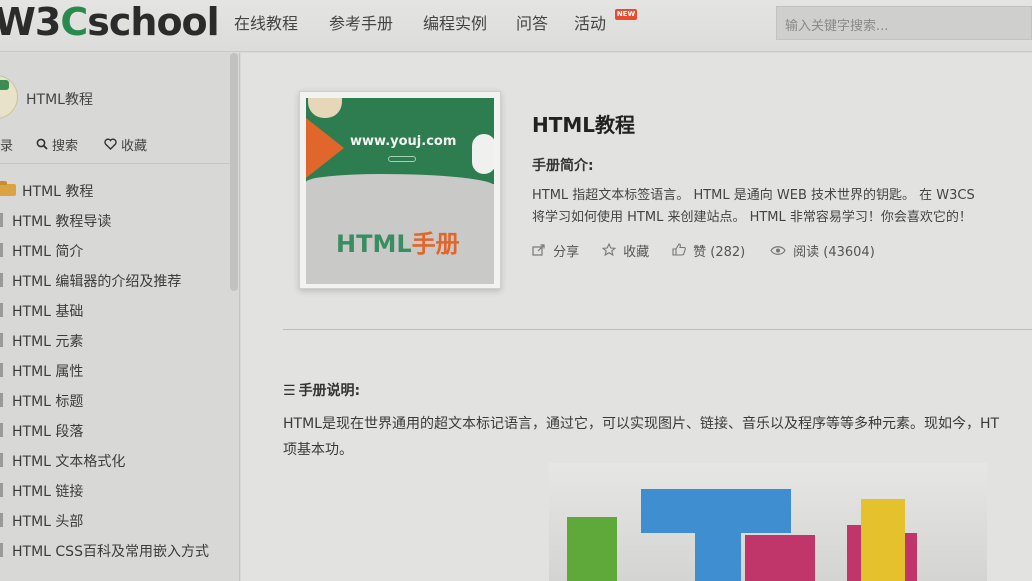  I want to click on sidebar-item-css: HTML CSS百科及常用嵌入方式, so click(115, 550).